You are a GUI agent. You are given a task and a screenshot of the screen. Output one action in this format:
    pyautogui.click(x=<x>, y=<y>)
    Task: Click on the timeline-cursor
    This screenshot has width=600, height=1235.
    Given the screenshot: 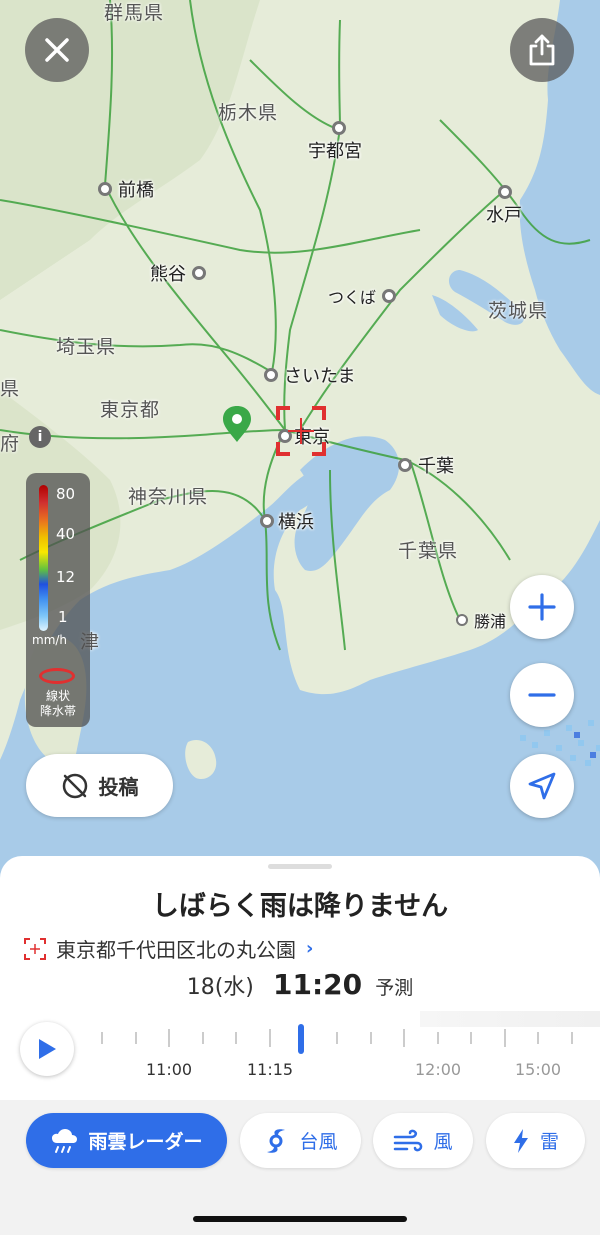 What is the action you would take?
    pyautogui.click(x=301, y=1039)
    